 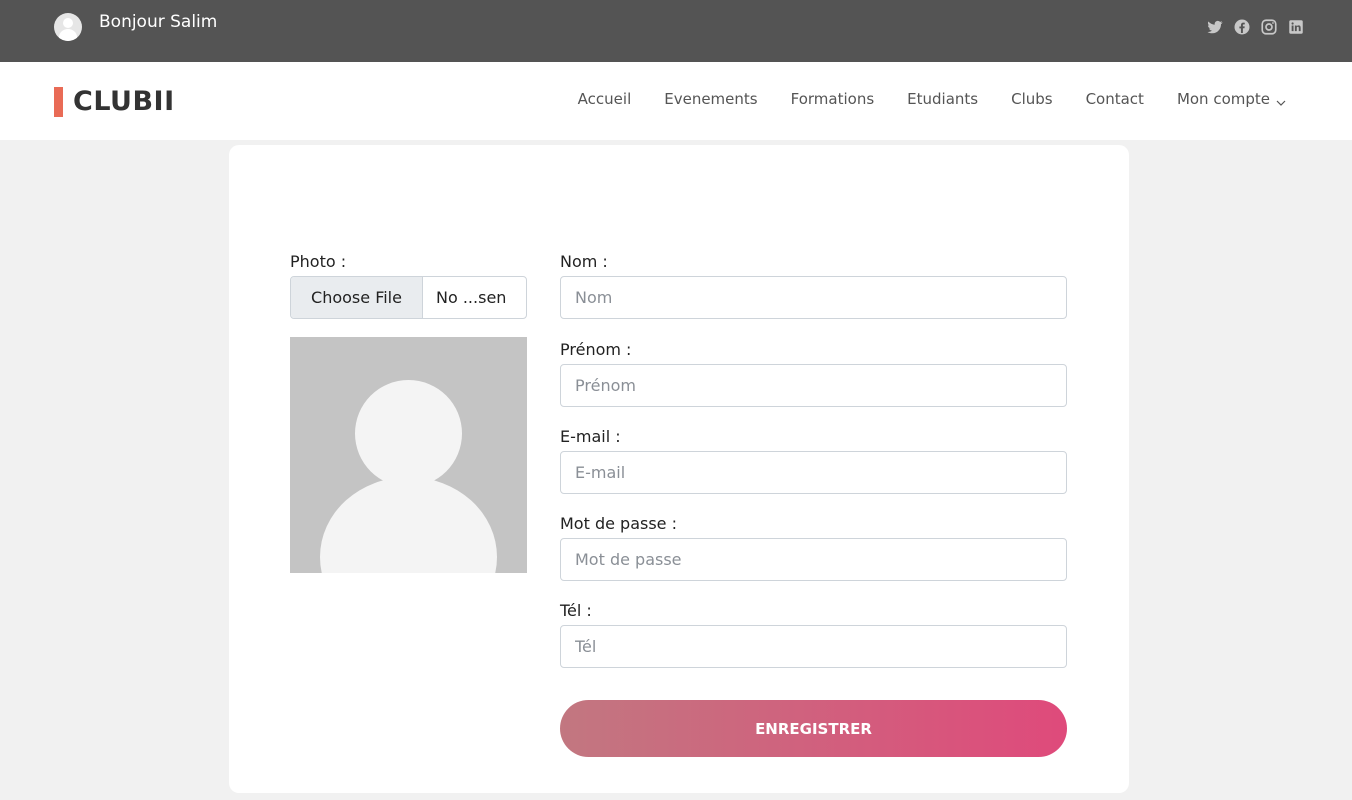 What do you see at coordinates (584, 261) in the screenshot?
I see `nom-label: Nom :` at bounding box center [584, 261].